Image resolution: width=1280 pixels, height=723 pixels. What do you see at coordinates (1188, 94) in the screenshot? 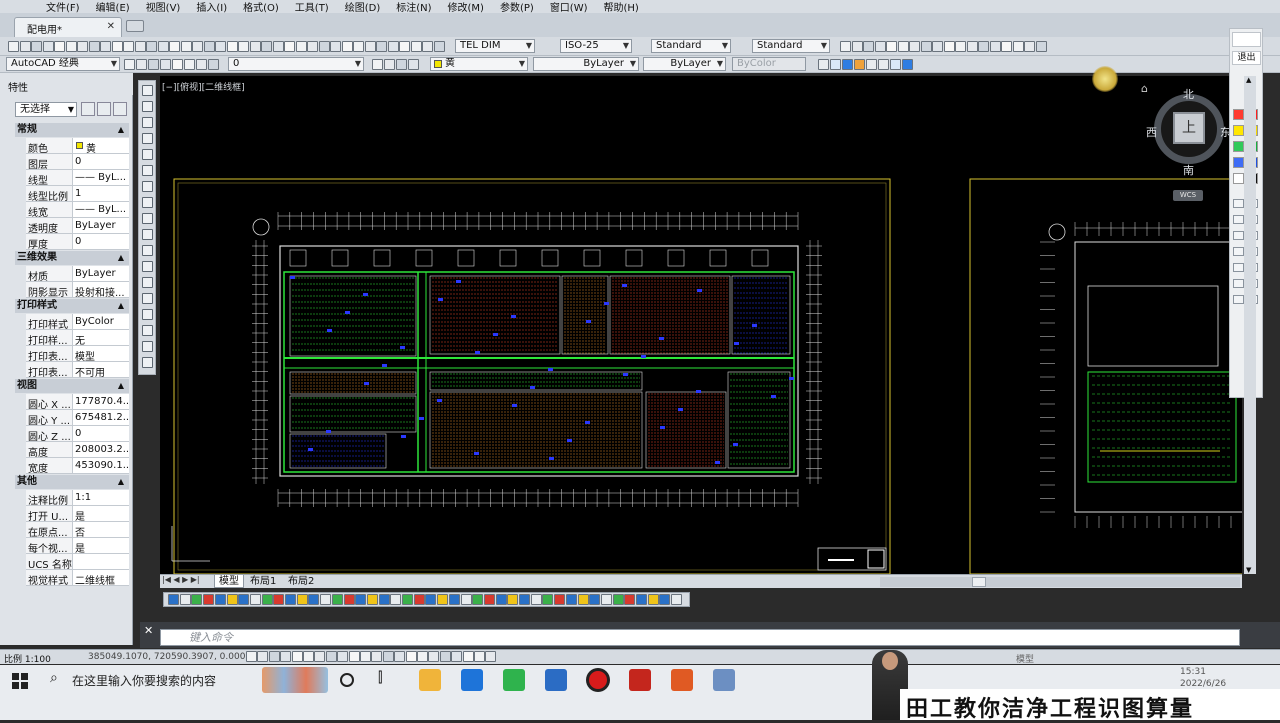
I see `compass-north: 北` at bounding box center [1188, 94].